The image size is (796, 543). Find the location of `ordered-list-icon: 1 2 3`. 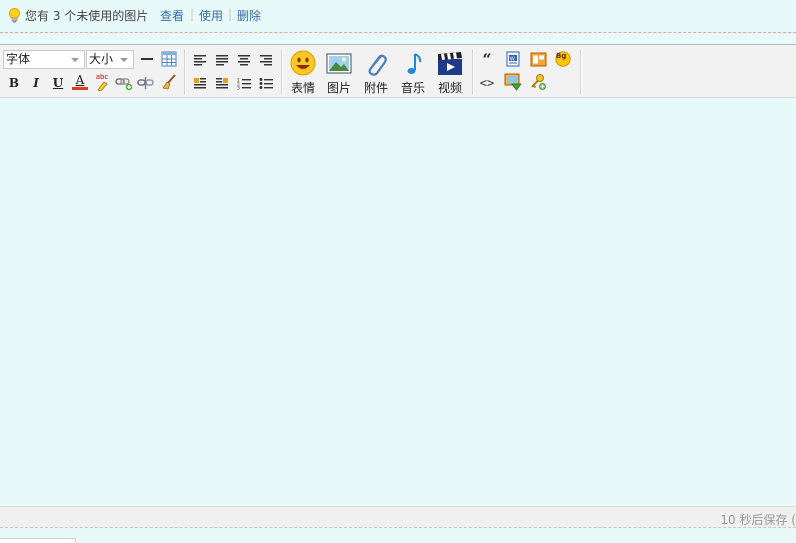

ordered-list-icon: 1 2 3 is located at coordinates (244, 83).